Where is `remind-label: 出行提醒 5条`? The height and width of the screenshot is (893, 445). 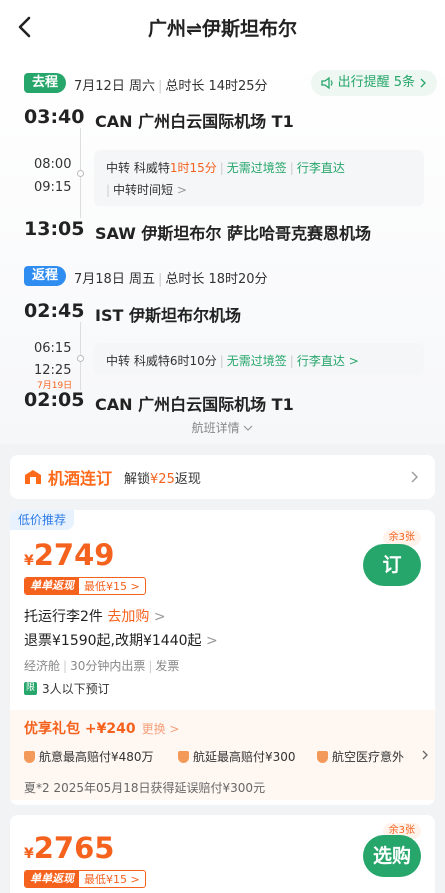
remind-label: 出行提醒 5条 is located at coordinates (376, 82).